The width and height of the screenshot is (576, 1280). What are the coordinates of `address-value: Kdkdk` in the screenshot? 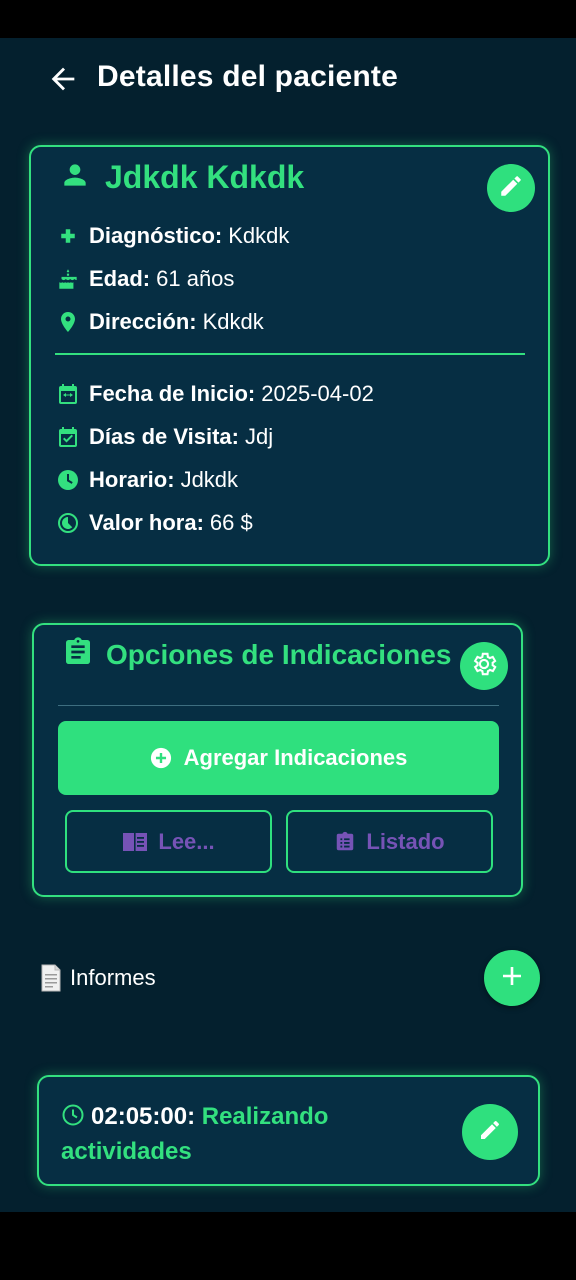 It's located at (233, 321).